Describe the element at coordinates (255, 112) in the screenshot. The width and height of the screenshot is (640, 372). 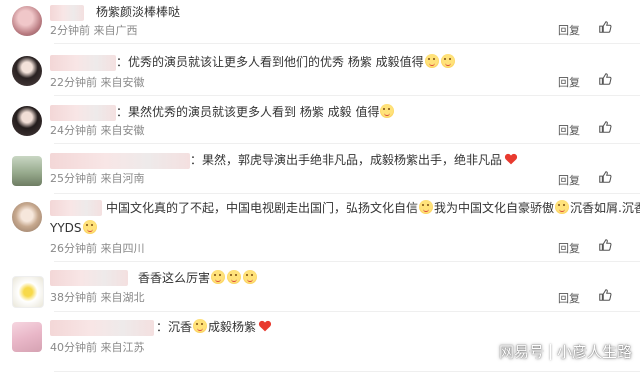
I see `comment-text: ：果然优秀的演员就该更多人看到 杨紫 成毅 值得` at that location.